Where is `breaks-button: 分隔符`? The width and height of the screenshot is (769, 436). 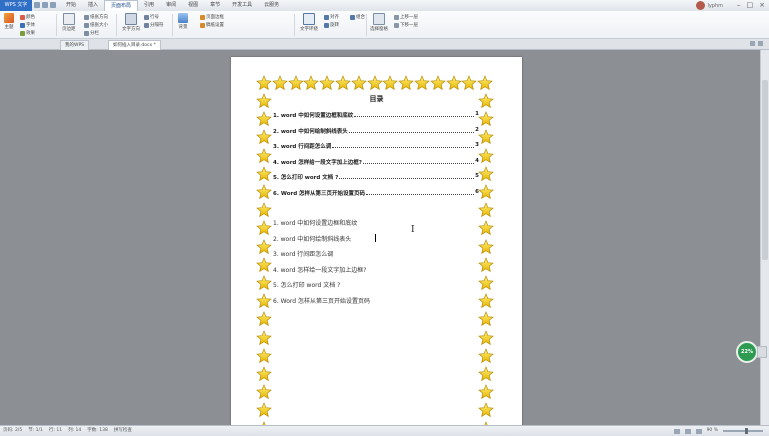 breaks-button: 分隔符 is located at coordinates (154, 25).